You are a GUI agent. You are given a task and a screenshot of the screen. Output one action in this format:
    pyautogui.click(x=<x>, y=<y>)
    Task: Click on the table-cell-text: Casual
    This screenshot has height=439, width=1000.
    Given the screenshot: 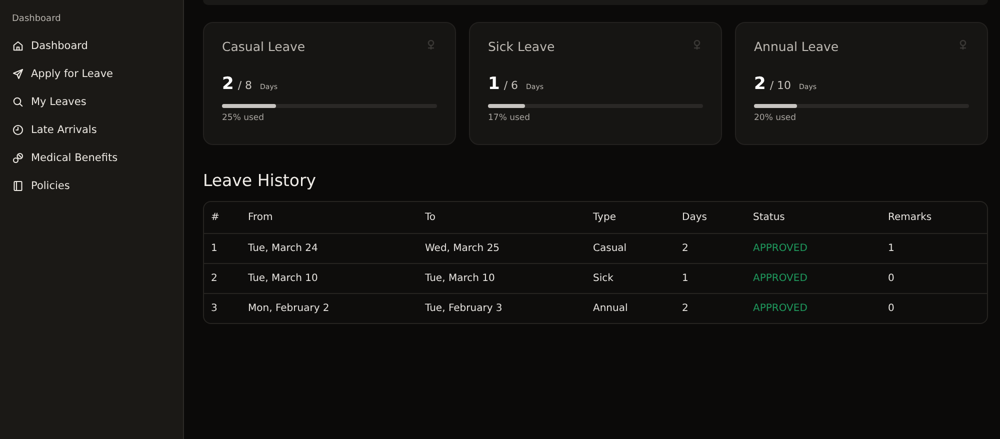 What is the action you would take?
    pyautogui.click(x=610, y=248)
    